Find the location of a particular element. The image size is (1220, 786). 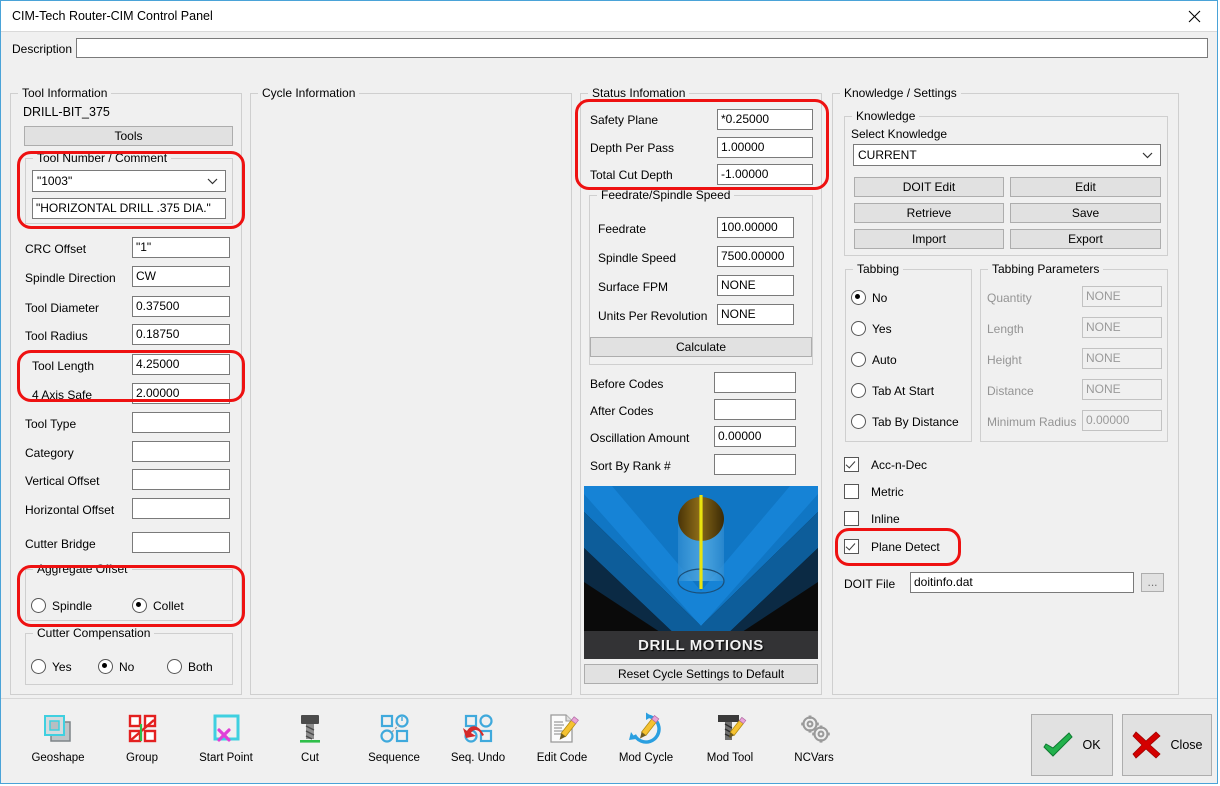

doit-edit-button: DOIT Edit is located at coordinates (929, 187).